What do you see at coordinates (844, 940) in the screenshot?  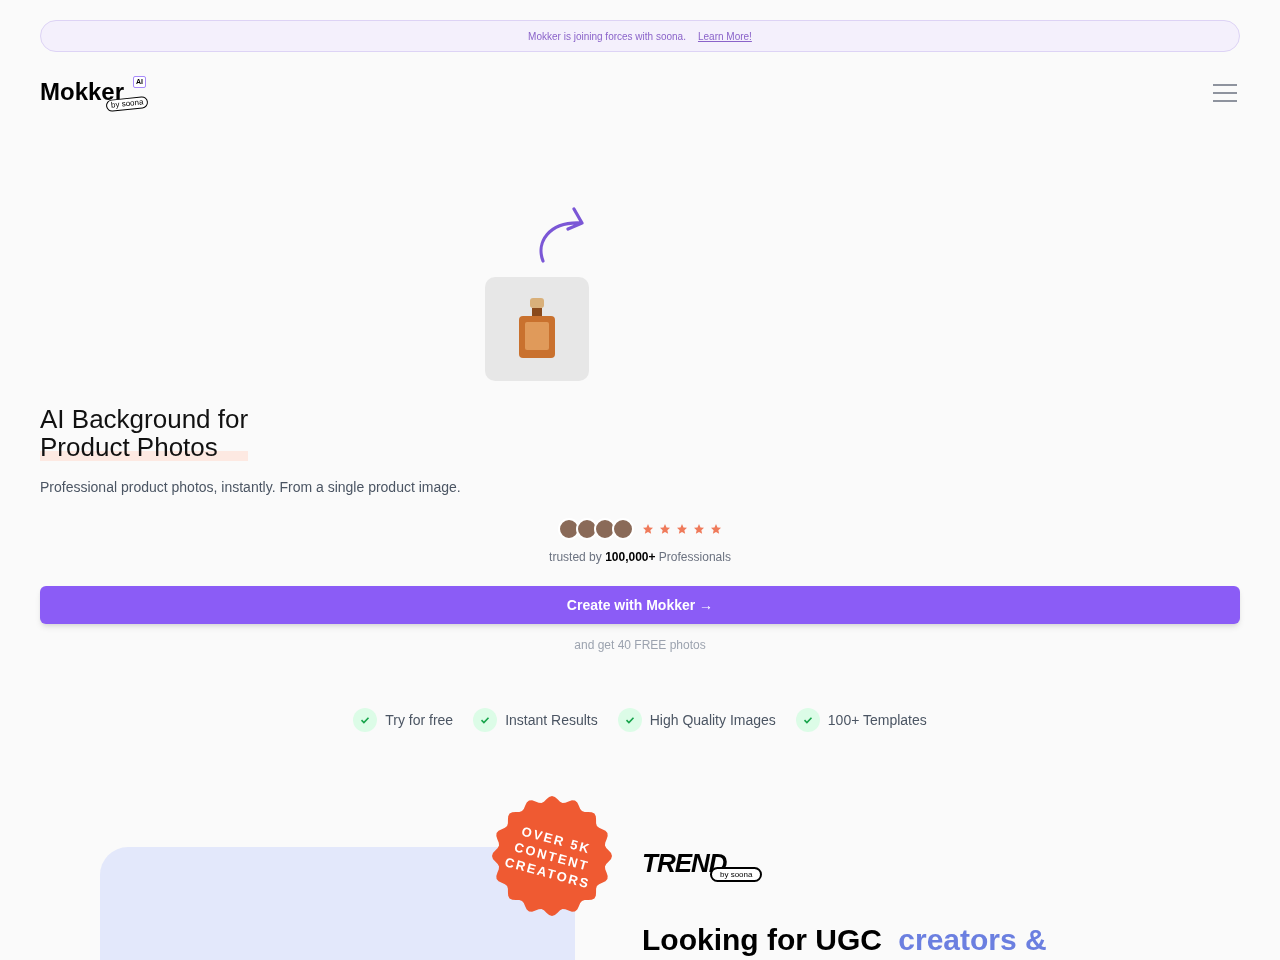 I see `promo-heading: Looking for UGC creators &` at bounding box center [844, 940].